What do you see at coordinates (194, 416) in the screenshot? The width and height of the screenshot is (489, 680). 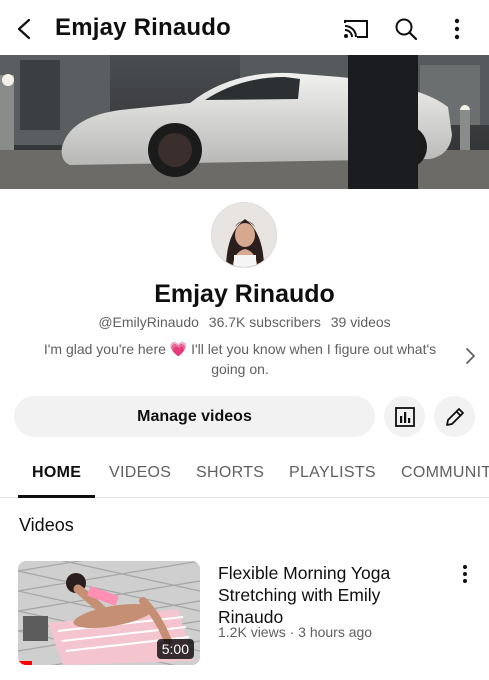 I see `manage-videos-button: Manage videos` at bounding box center [194, 416].